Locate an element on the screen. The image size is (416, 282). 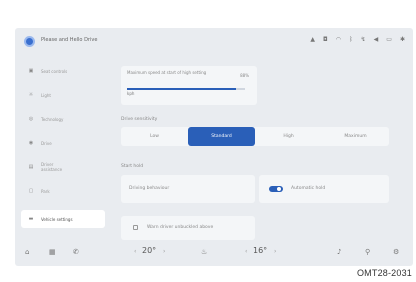
assistance-icon: ▤ is located at coordinates (31, 167).